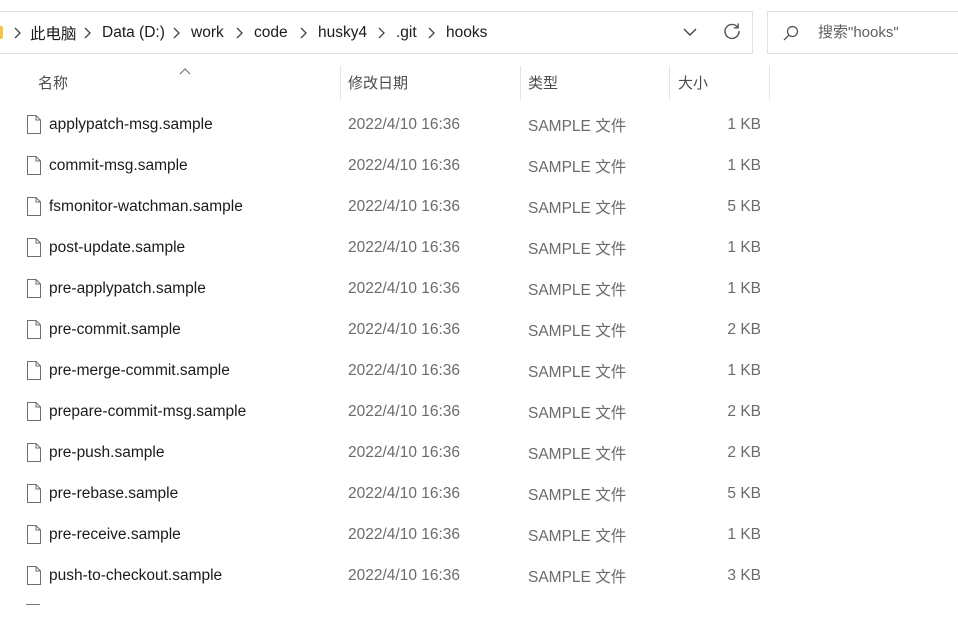  Describe the element at coordinates (207, 32) in the screenshot. I see `breadcrumb-work: work` at that location.